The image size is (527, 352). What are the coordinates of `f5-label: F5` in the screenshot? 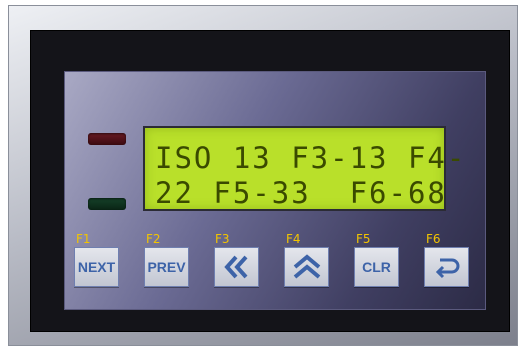 It's located at (363, 239).